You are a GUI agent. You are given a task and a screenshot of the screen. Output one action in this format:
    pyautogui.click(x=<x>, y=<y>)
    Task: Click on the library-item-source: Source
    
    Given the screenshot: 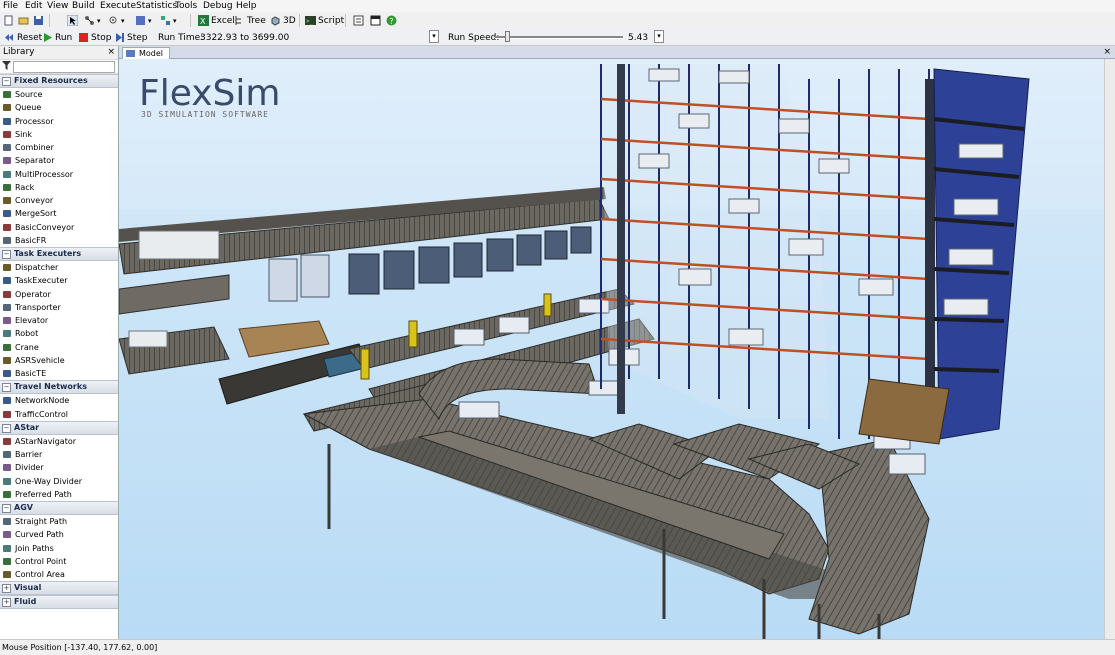 What is the action you would take?
    pyautogui.click(x=59, y=94)
    